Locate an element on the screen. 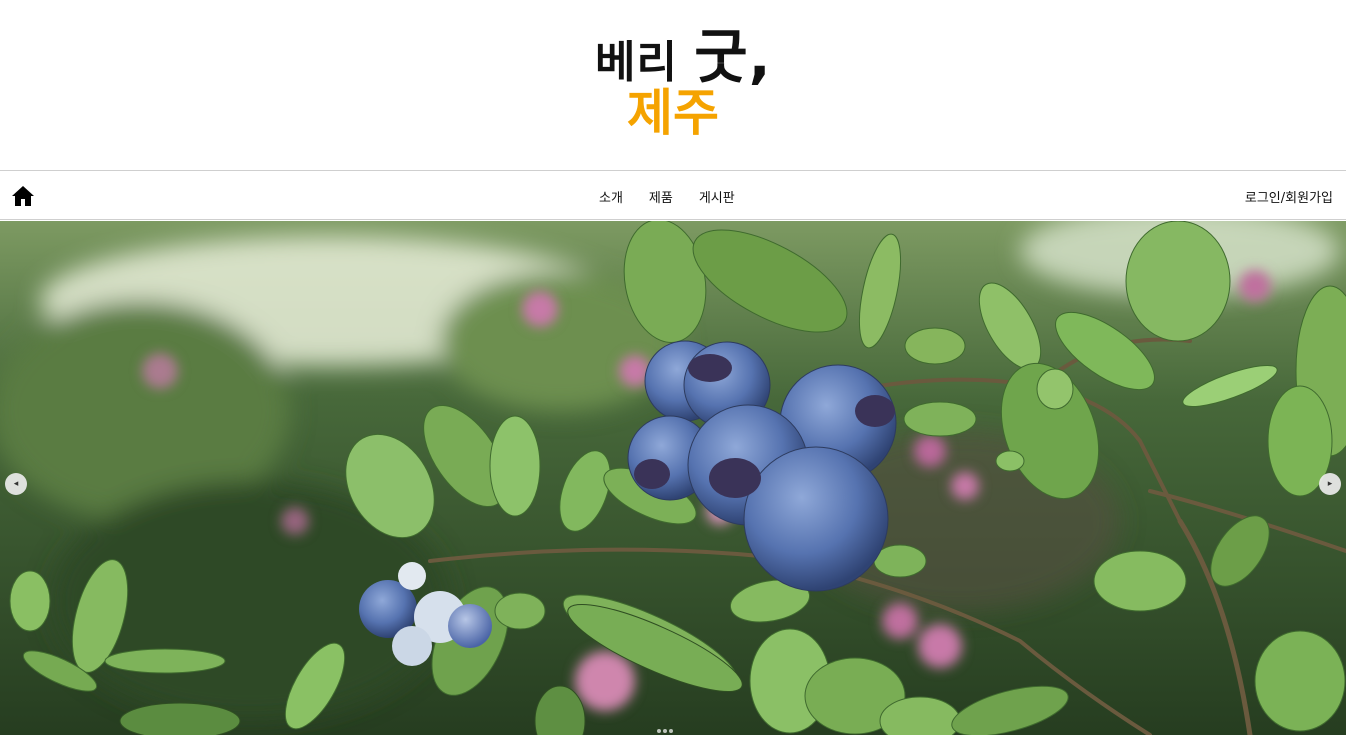 Image resolution: width=1346 pixels, height=735 pixels. nav-item-products: 제품 is located at coordinates (661, 196).